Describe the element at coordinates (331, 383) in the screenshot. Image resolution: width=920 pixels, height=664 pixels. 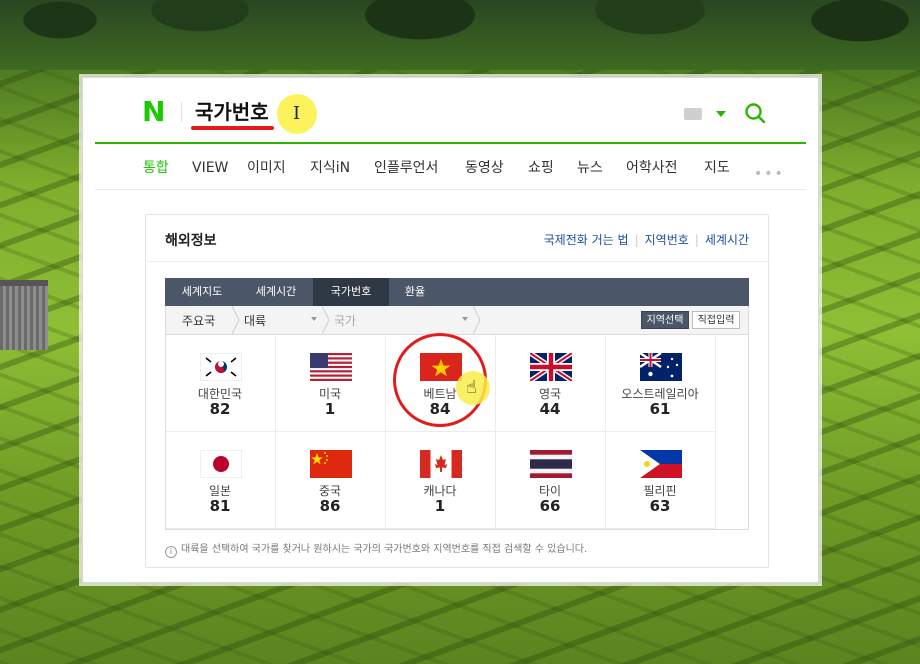
I see `country-cell-usa: 미국 1` at that location.